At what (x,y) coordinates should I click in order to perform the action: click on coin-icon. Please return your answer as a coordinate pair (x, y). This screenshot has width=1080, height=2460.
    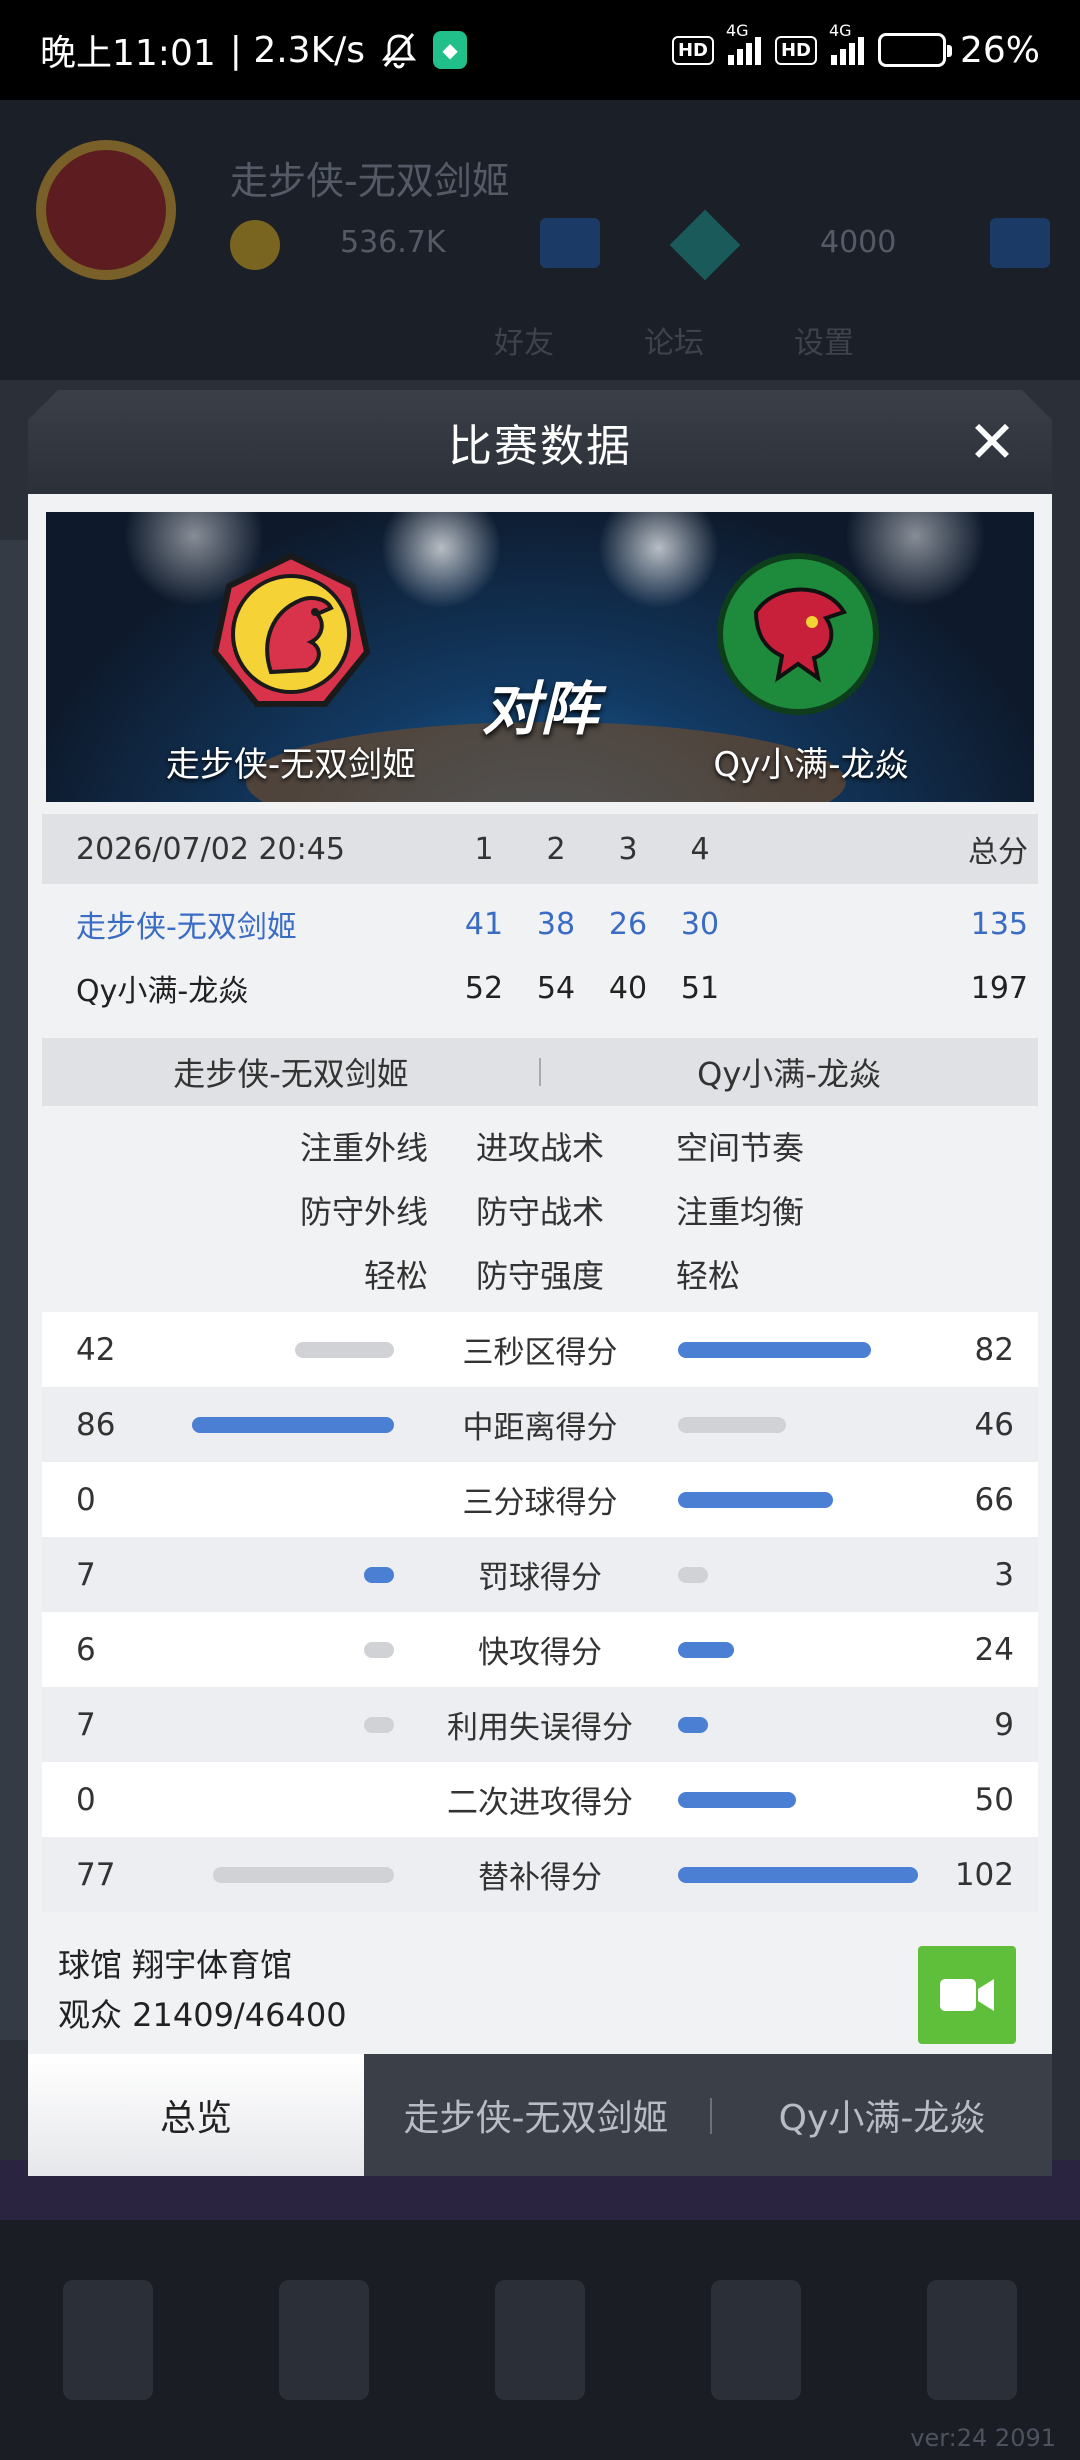
    Looking at the image, I should click on (255, 245).